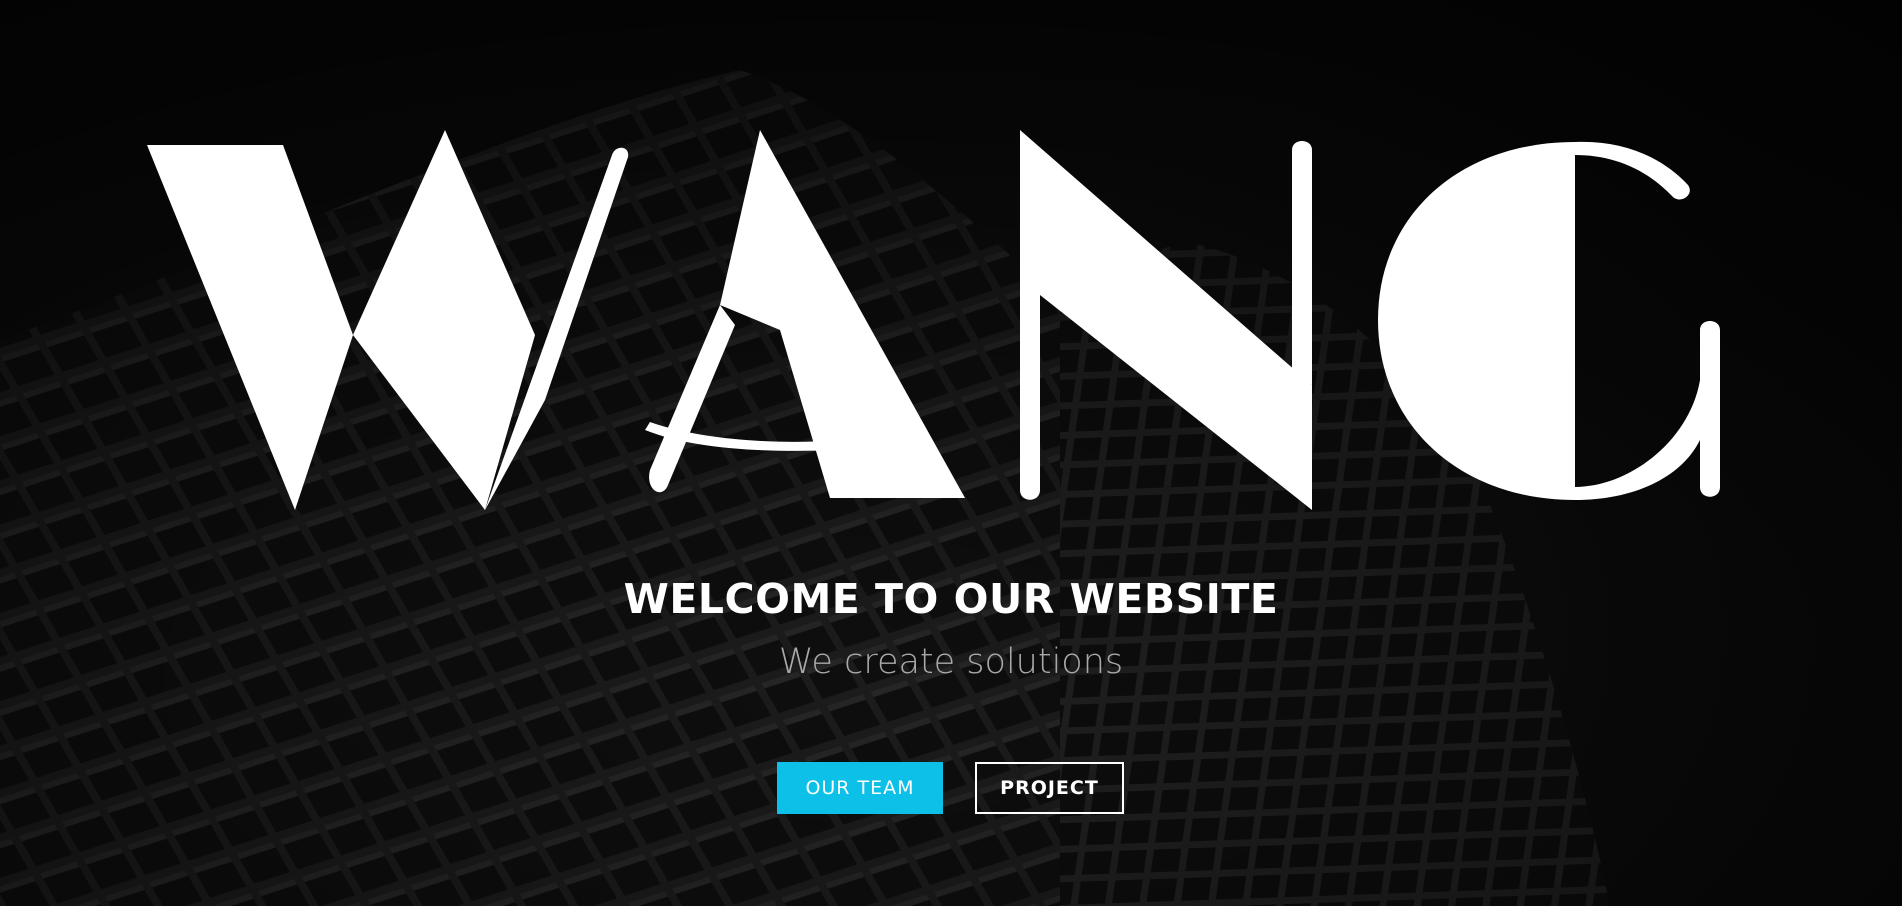  What do you see at coordinates (388, 320) in the screenshot?
I see `logo-letter-w` at bounding box center [388, 320].